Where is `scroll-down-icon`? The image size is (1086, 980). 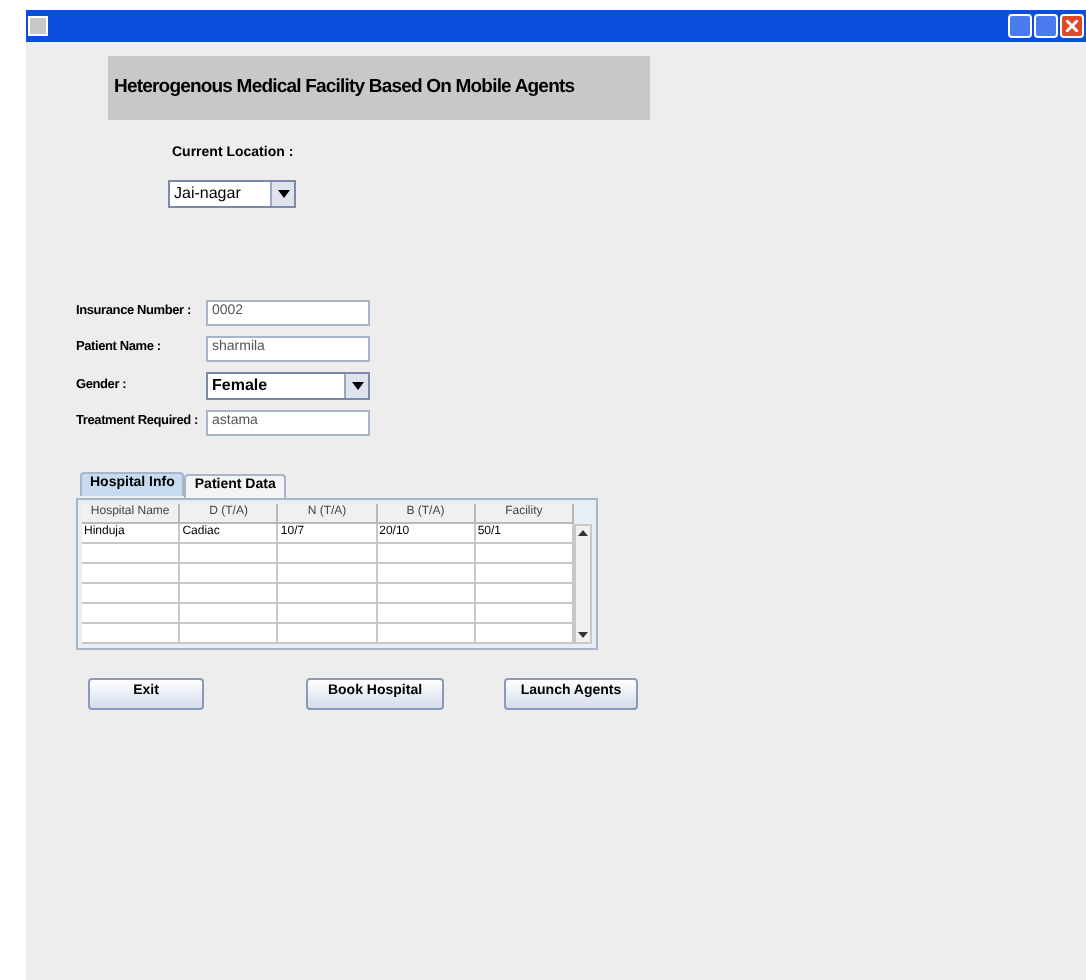
scroll-down-icon is located at coordinates (583, 634).